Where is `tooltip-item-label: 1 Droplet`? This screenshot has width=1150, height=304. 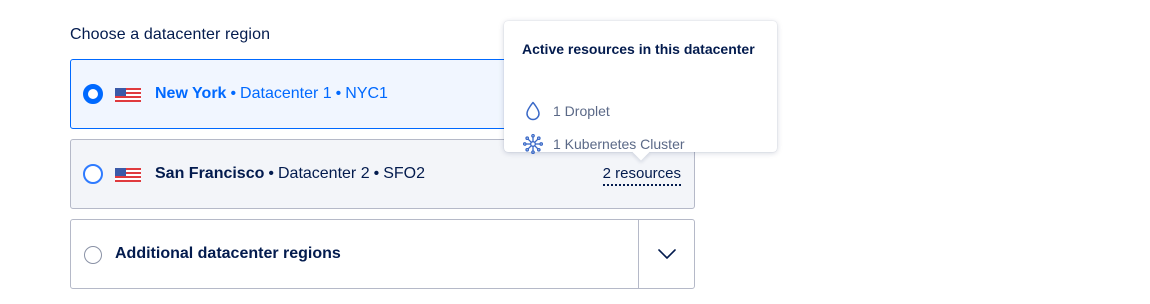
tooltip-item-label: 1 Droplet is located at coordinates (581, 111).